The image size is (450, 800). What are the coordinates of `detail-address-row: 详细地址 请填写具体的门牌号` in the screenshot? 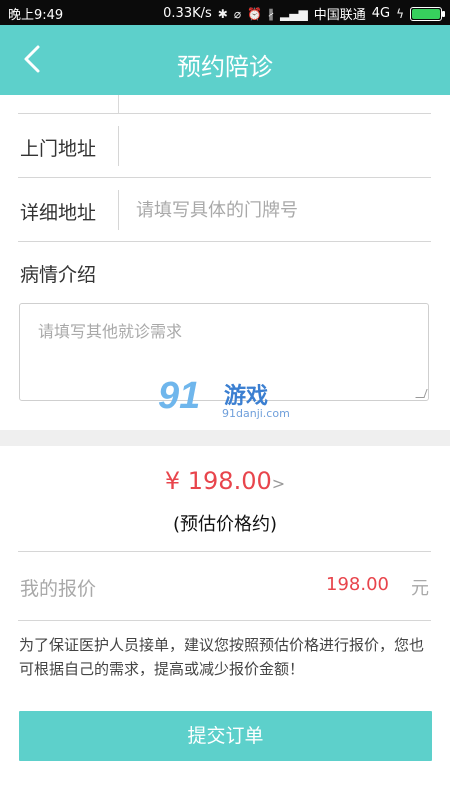 It's located at (224, 209).